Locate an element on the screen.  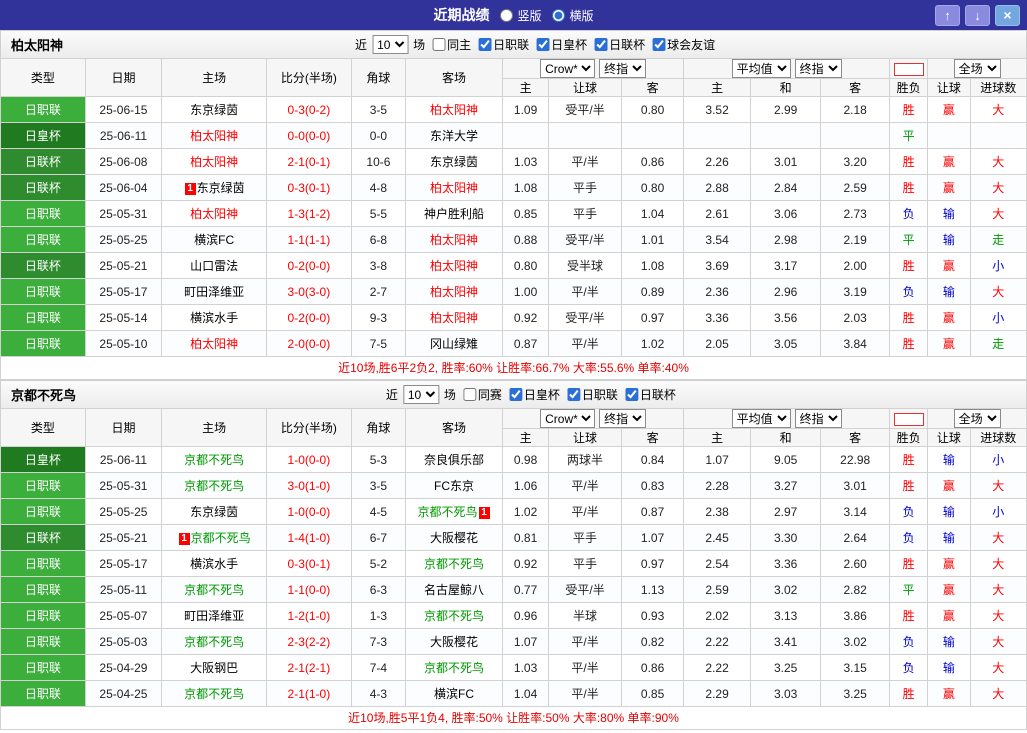
home-team-cell: 1 东京绿茵 is located at coordinates (214, 187).